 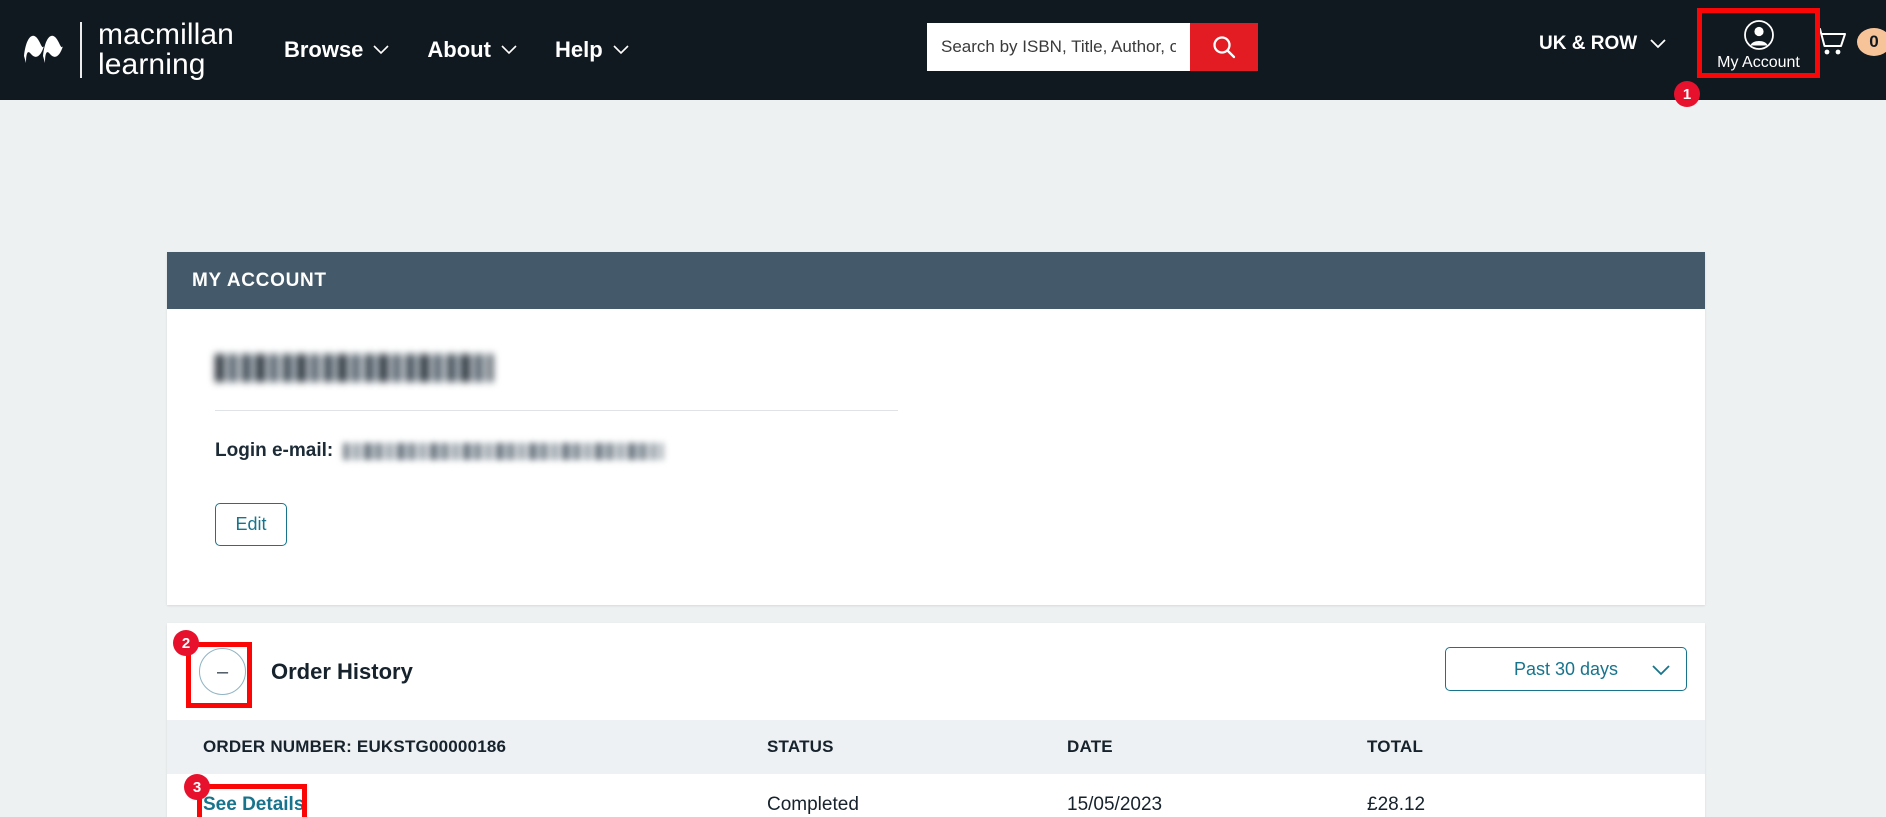 I want to click on edit-button: Edit, so click(x=251, y=524).